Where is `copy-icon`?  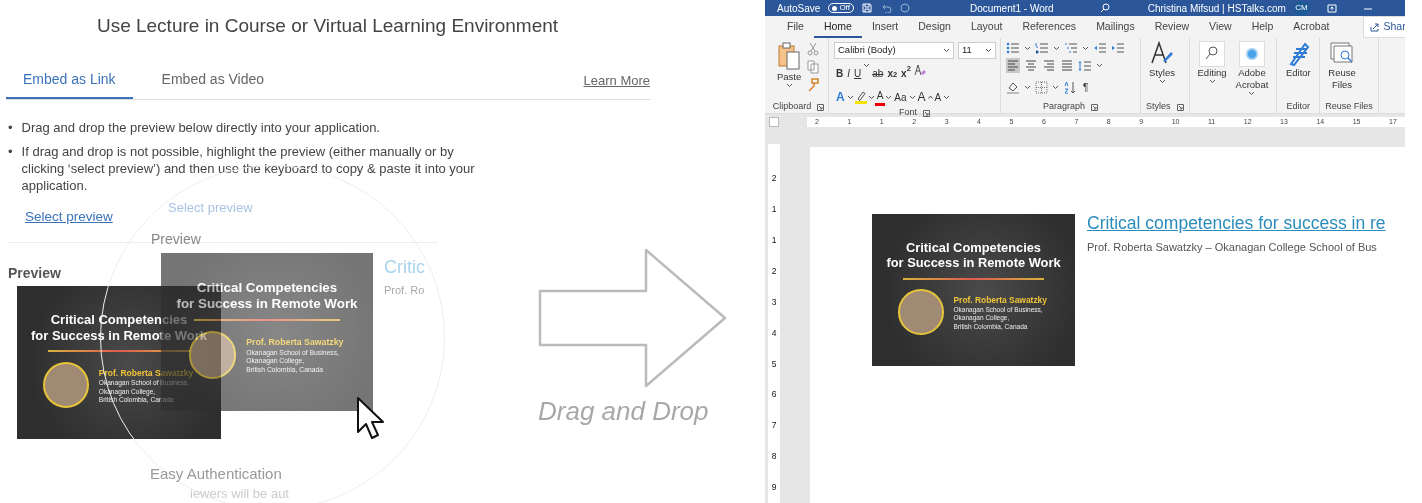 copy-icon is located at coordinates (813, 67).